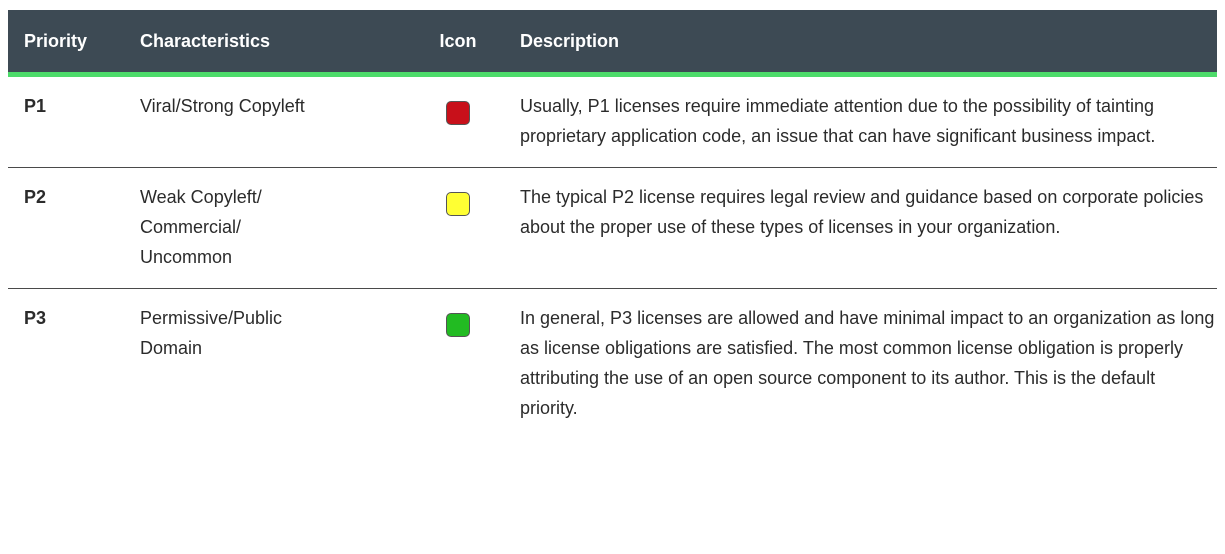  I want to click on green-square-icon, so click(458, 325).